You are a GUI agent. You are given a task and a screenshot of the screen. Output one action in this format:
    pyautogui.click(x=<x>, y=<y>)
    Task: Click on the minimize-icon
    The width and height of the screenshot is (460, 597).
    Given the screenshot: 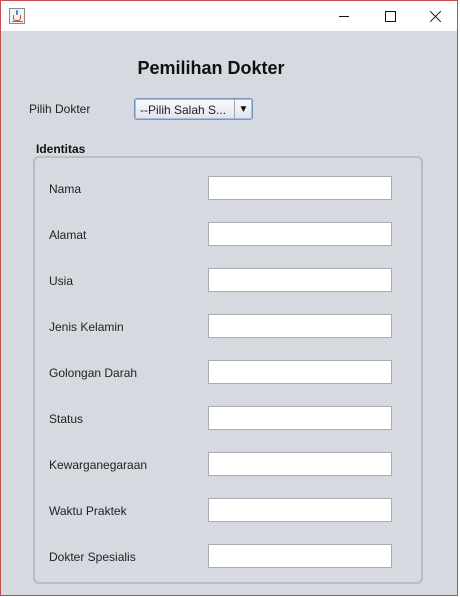 What is the action you would take?
    pyautogui.click(x=344, y=16)
    